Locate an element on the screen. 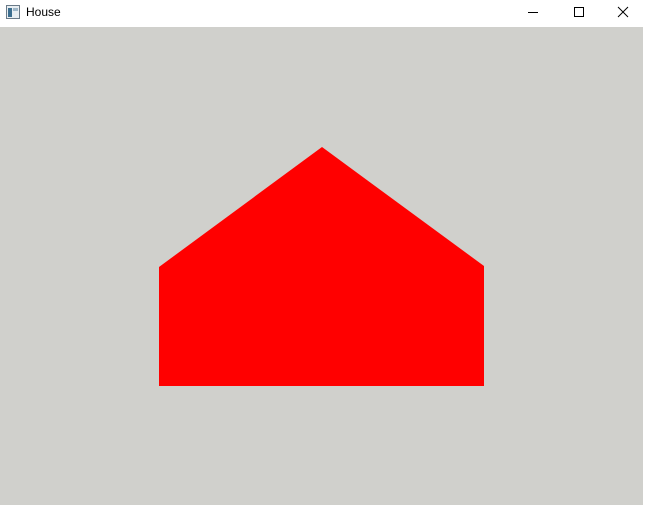  maximize-icon is located at coordinates (579, 14).